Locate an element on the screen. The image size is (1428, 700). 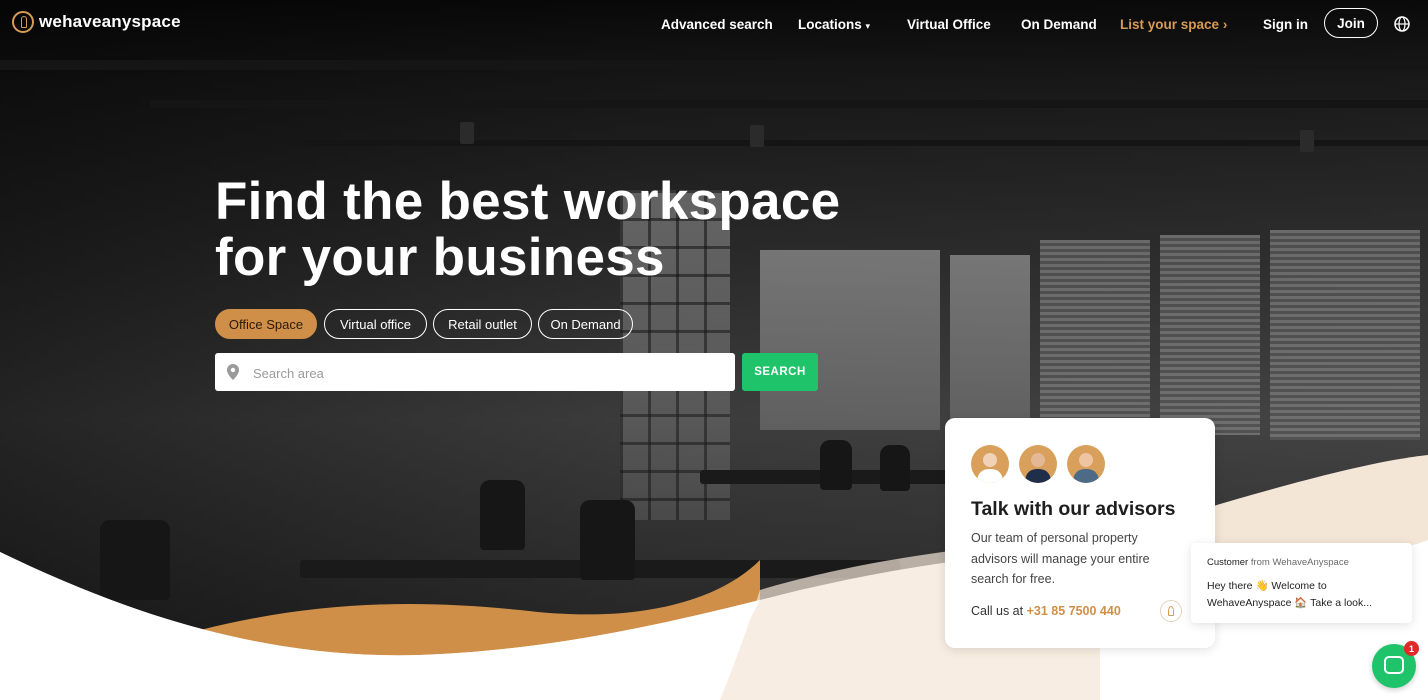
location-pin-icon is located at coordinates (233, 372).